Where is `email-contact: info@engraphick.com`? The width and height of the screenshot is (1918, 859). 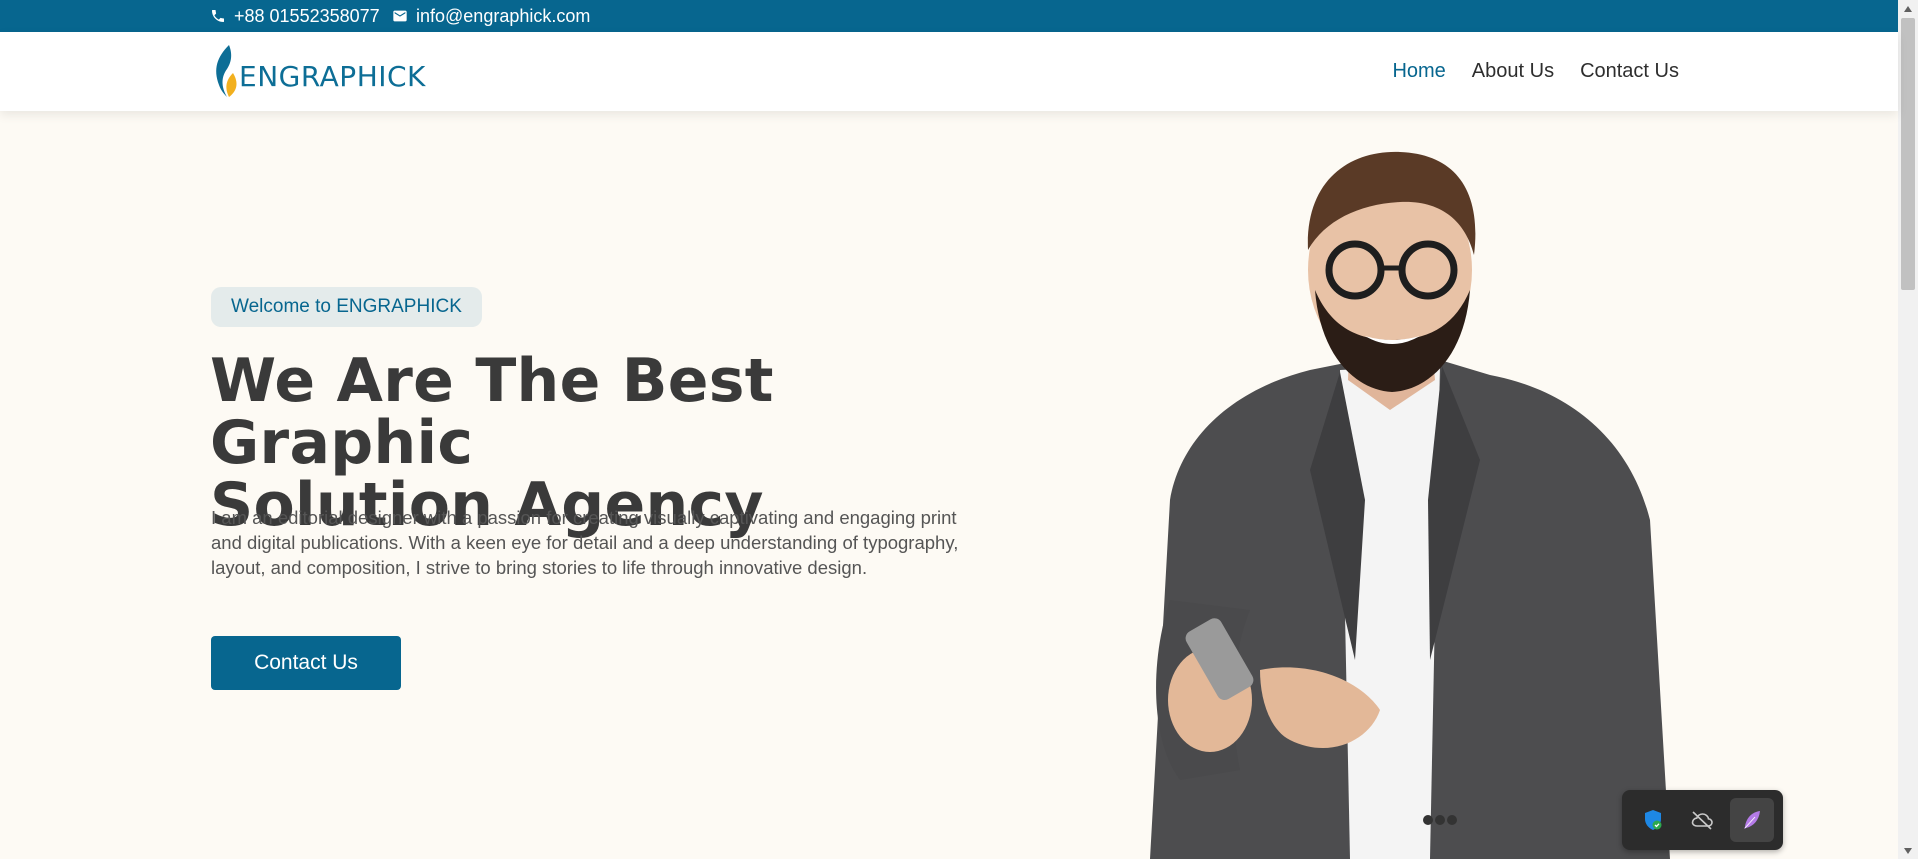 email-contact: info@engraphick.com is located at coordinates (491, 16).